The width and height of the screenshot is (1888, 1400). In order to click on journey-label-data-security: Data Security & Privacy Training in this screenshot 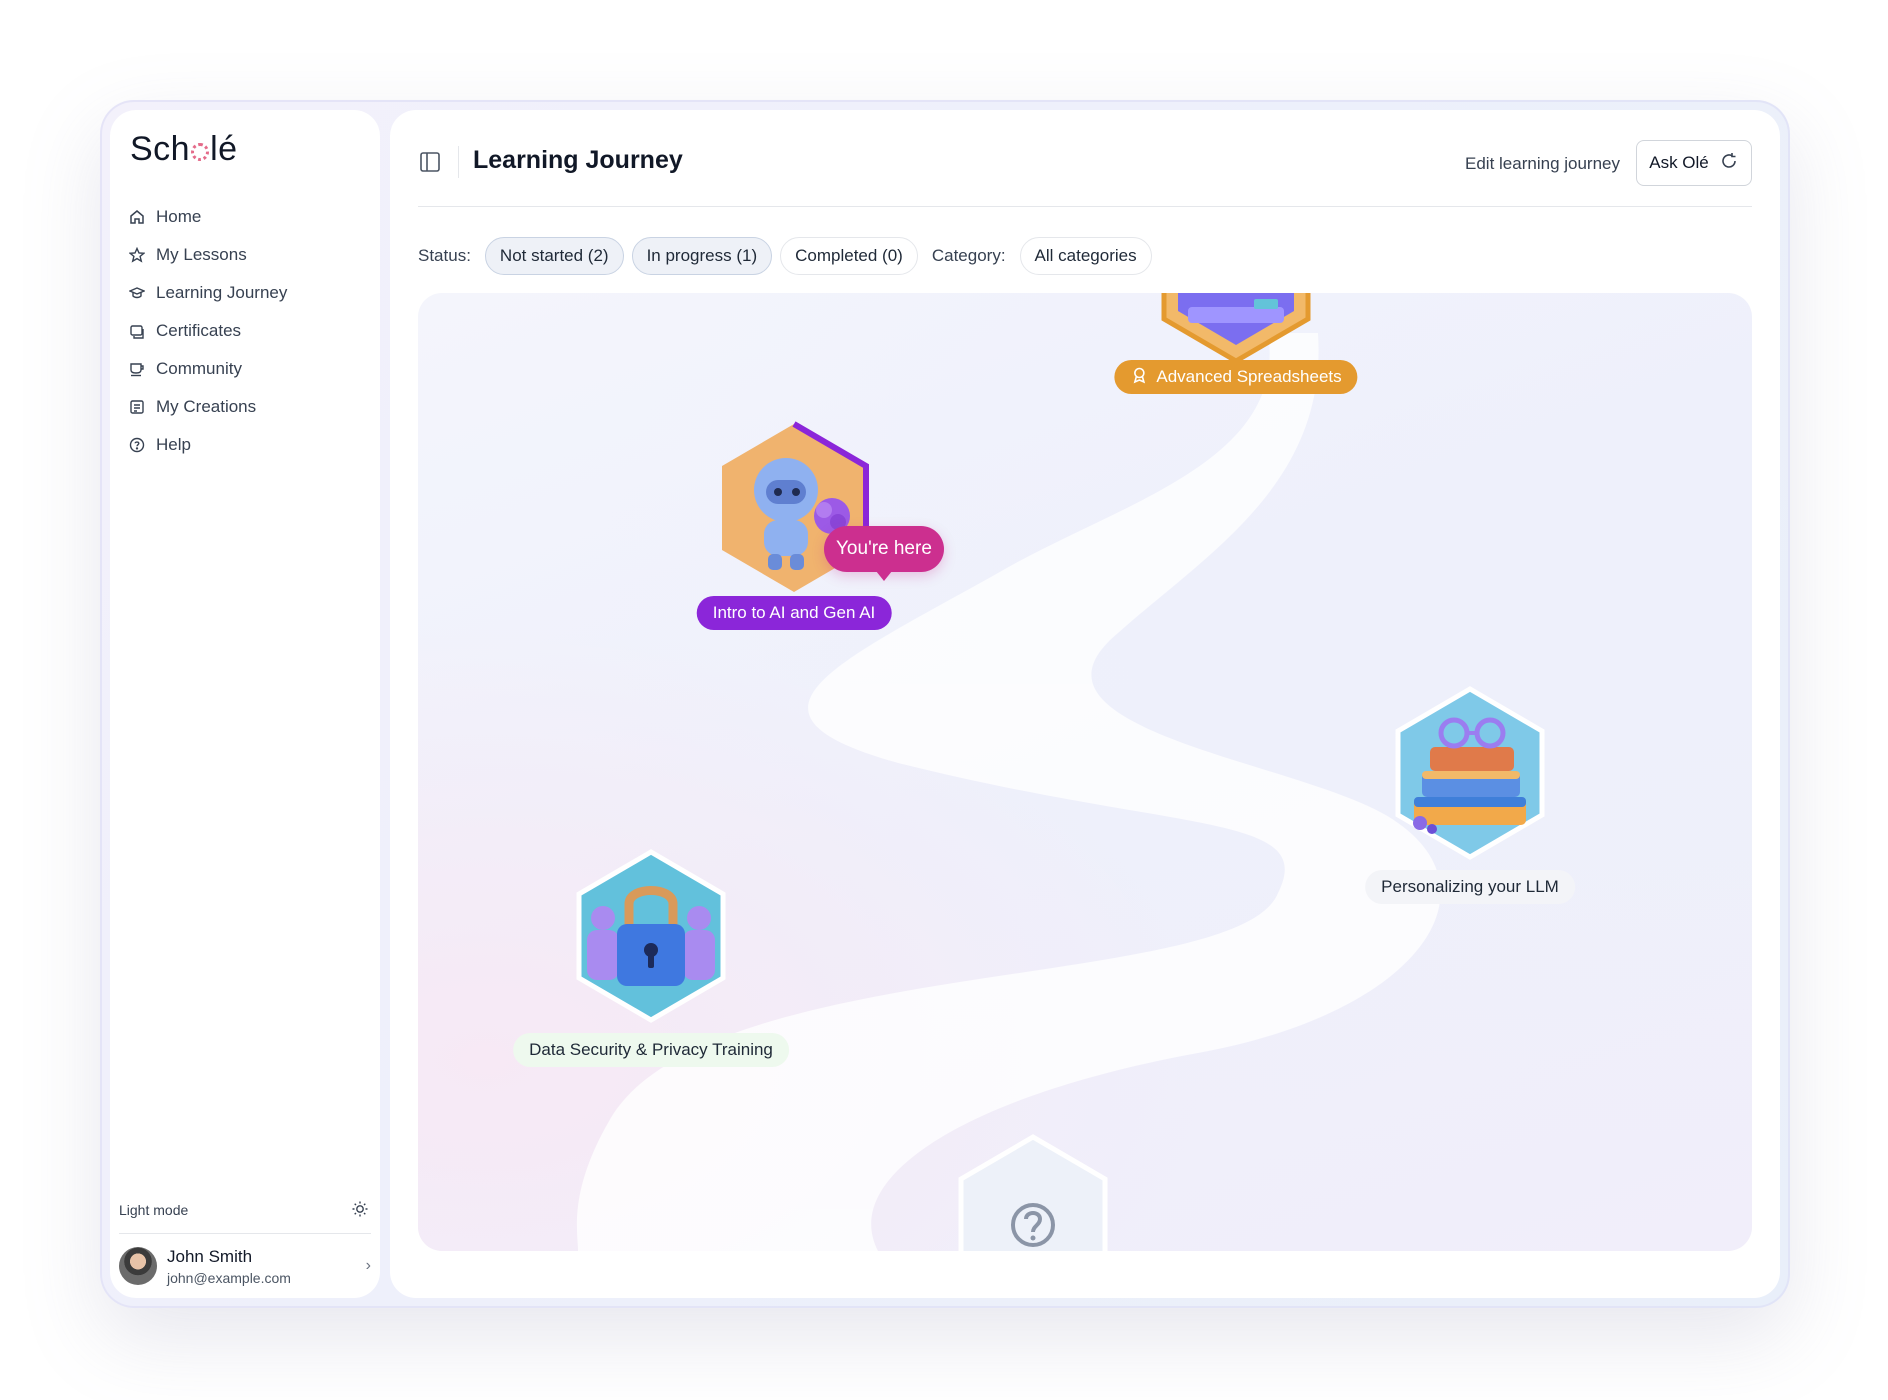, I will do `click(651, 1050)`.